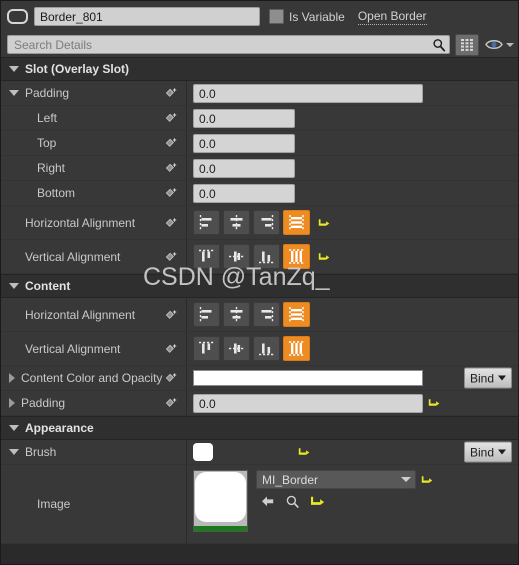  Describe the element at coordinates (467, 44) in the screenshot. I see `grid-view-button` at that location.